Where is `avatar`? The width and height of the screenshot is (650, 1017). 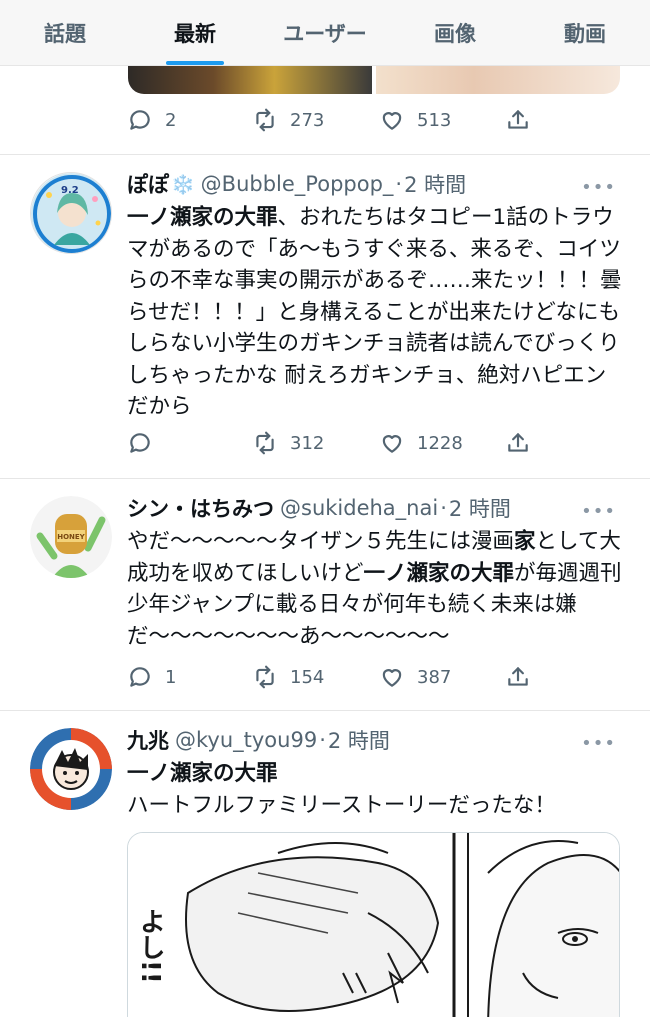 avatar is located at coordinates (71, 769).